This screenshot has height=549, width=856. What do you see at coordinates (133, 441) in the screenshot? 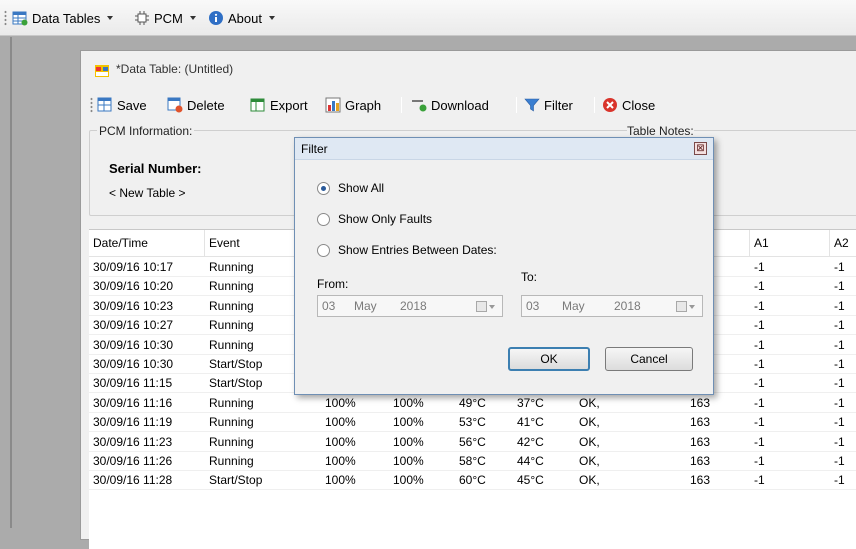
I see `table-cell: 30/09/16 11:23` at bounding box center [133, 441].